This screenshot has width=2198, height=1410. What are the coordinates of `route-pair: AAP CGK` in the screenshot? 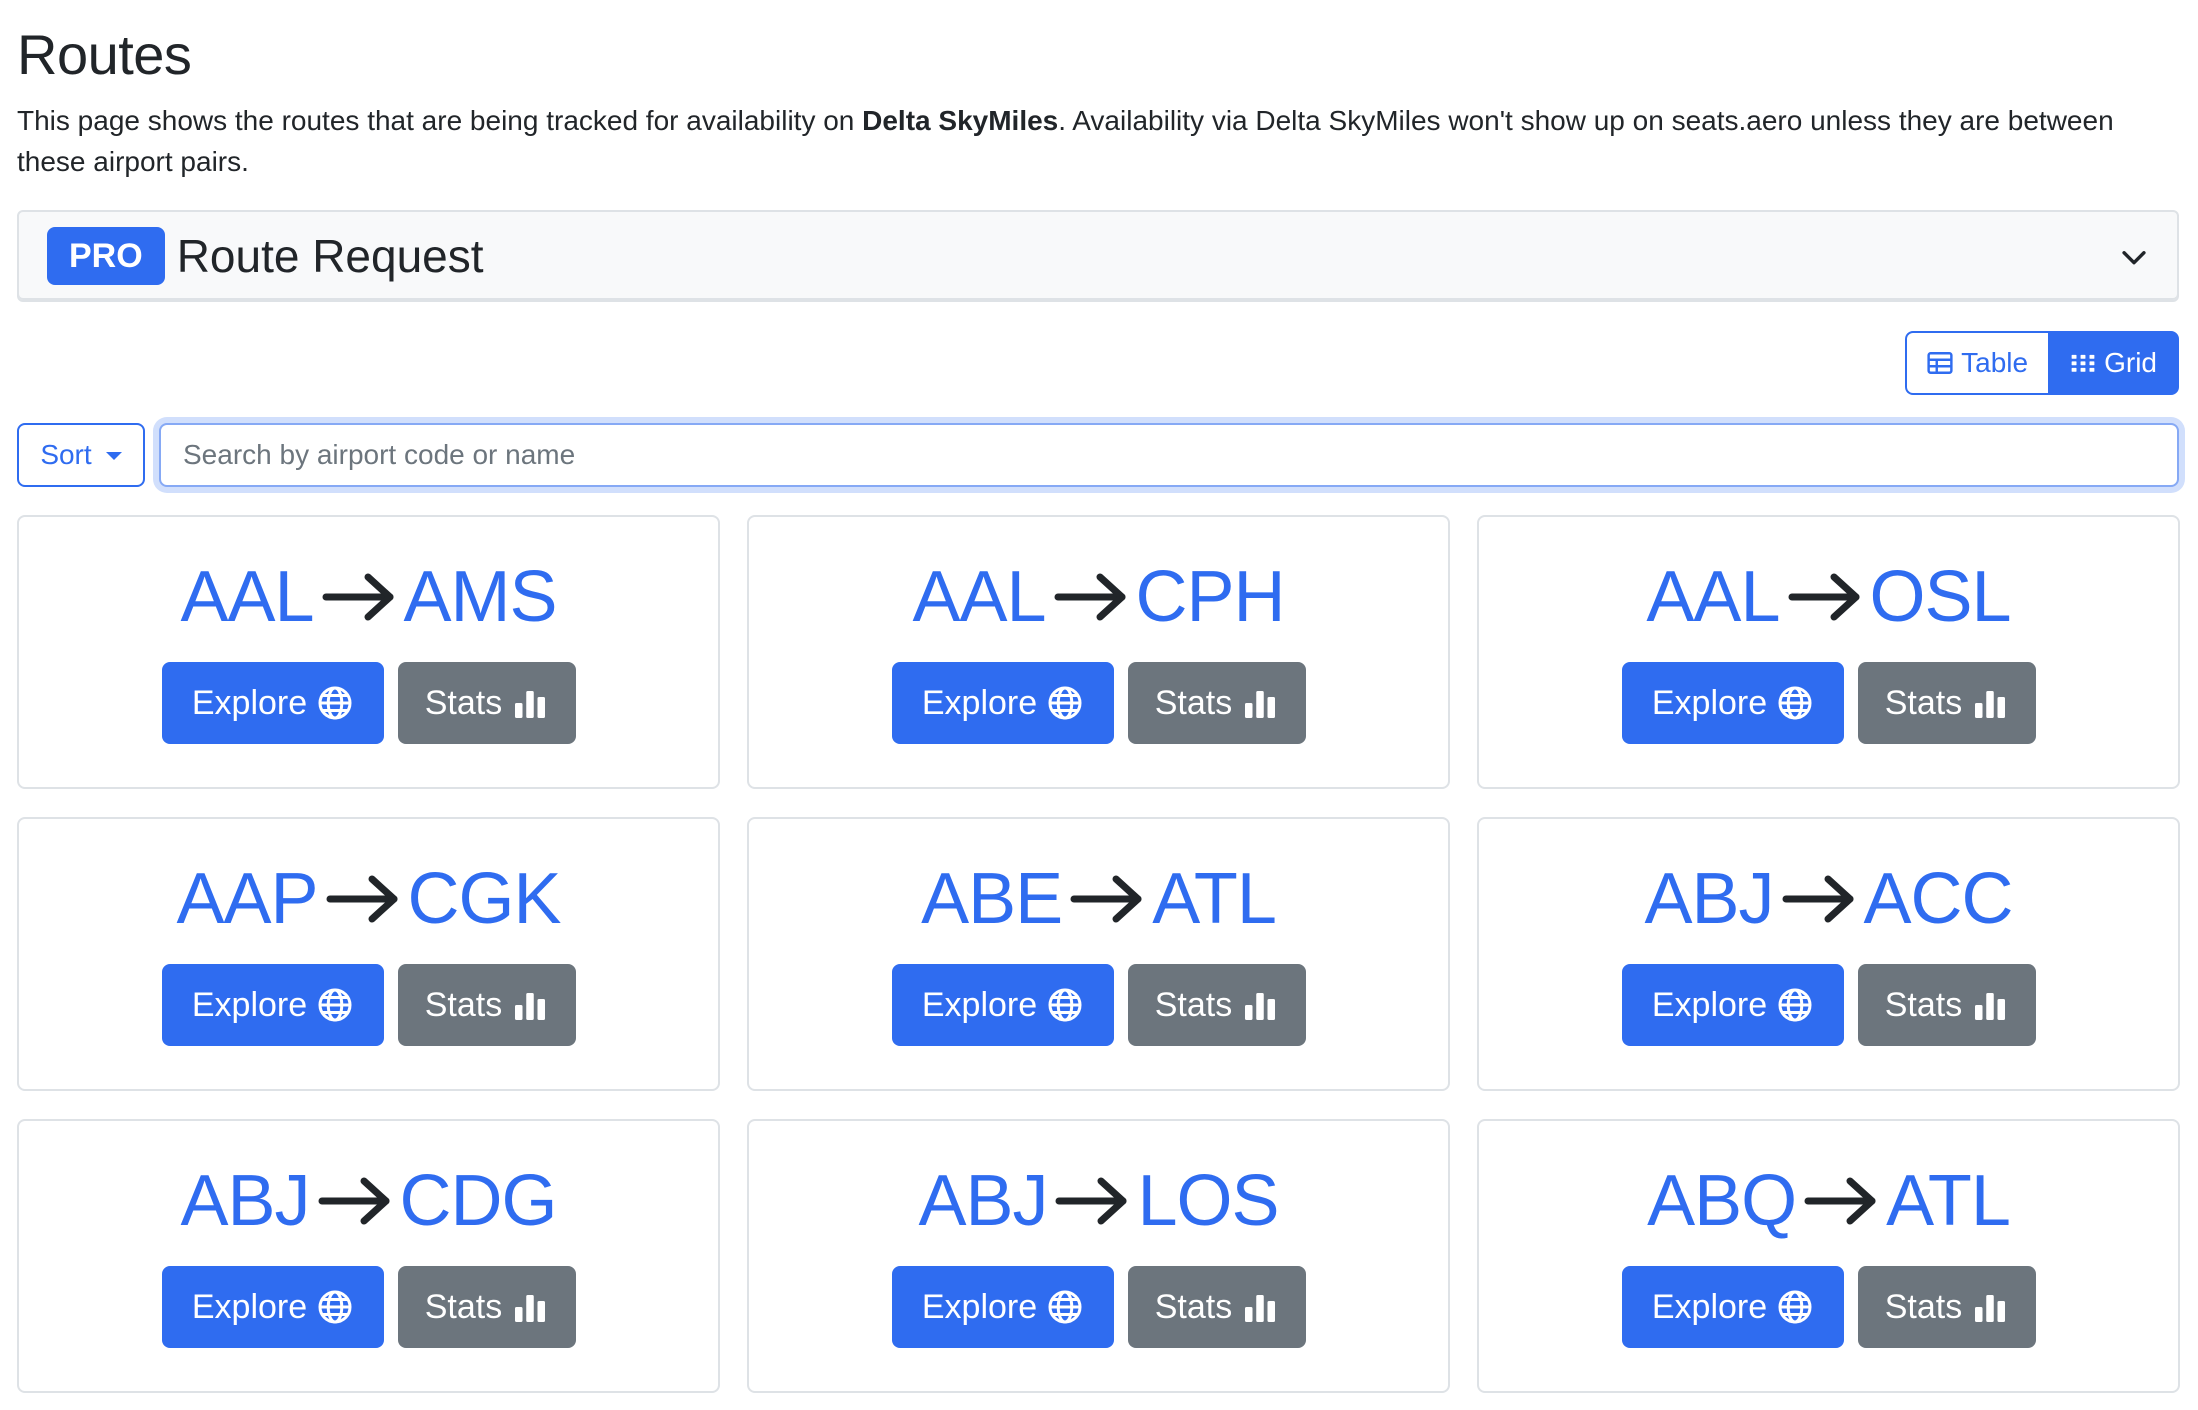 It's located at (369, 899).